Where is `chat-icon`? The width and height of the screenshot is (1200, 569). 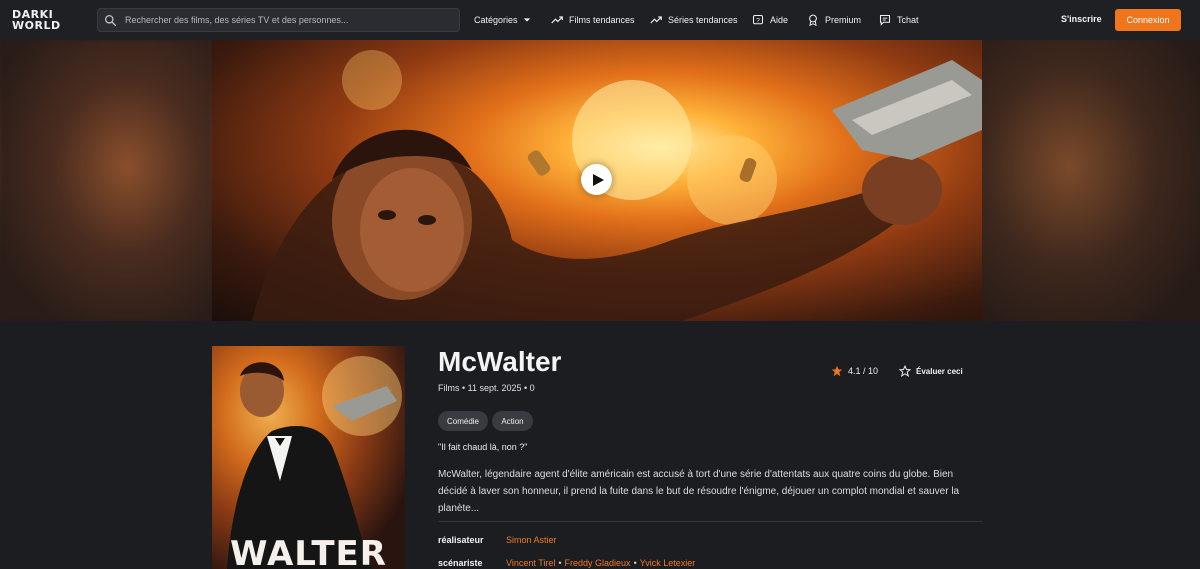 chat-icon is located at coordinates (885, 20).